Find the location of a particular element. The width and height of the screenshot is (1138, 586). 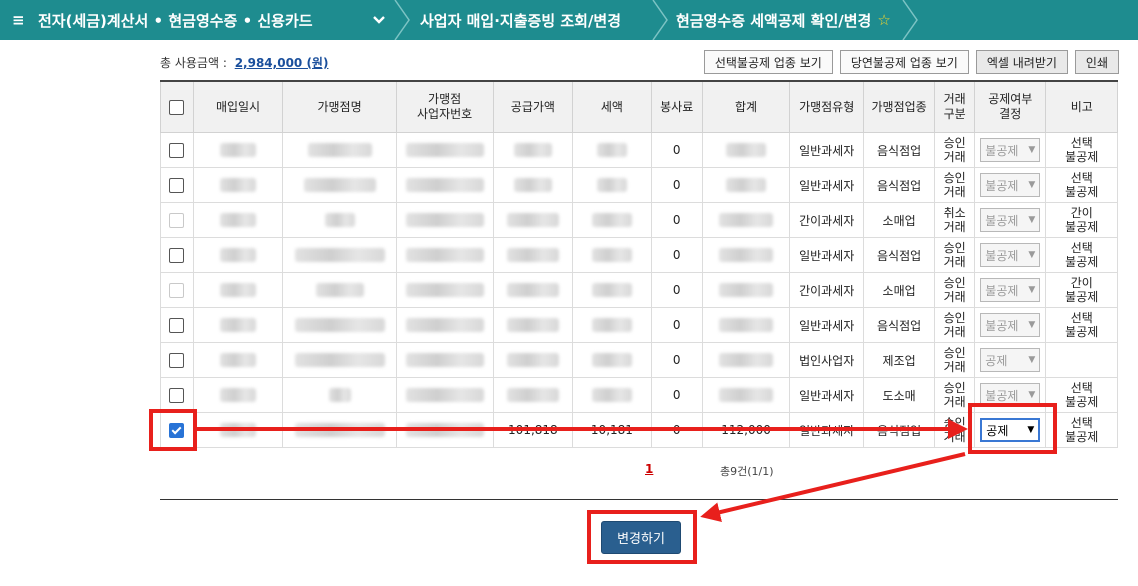

trade-type-cell: 취소 거래 is located at coordinates (955, 220).